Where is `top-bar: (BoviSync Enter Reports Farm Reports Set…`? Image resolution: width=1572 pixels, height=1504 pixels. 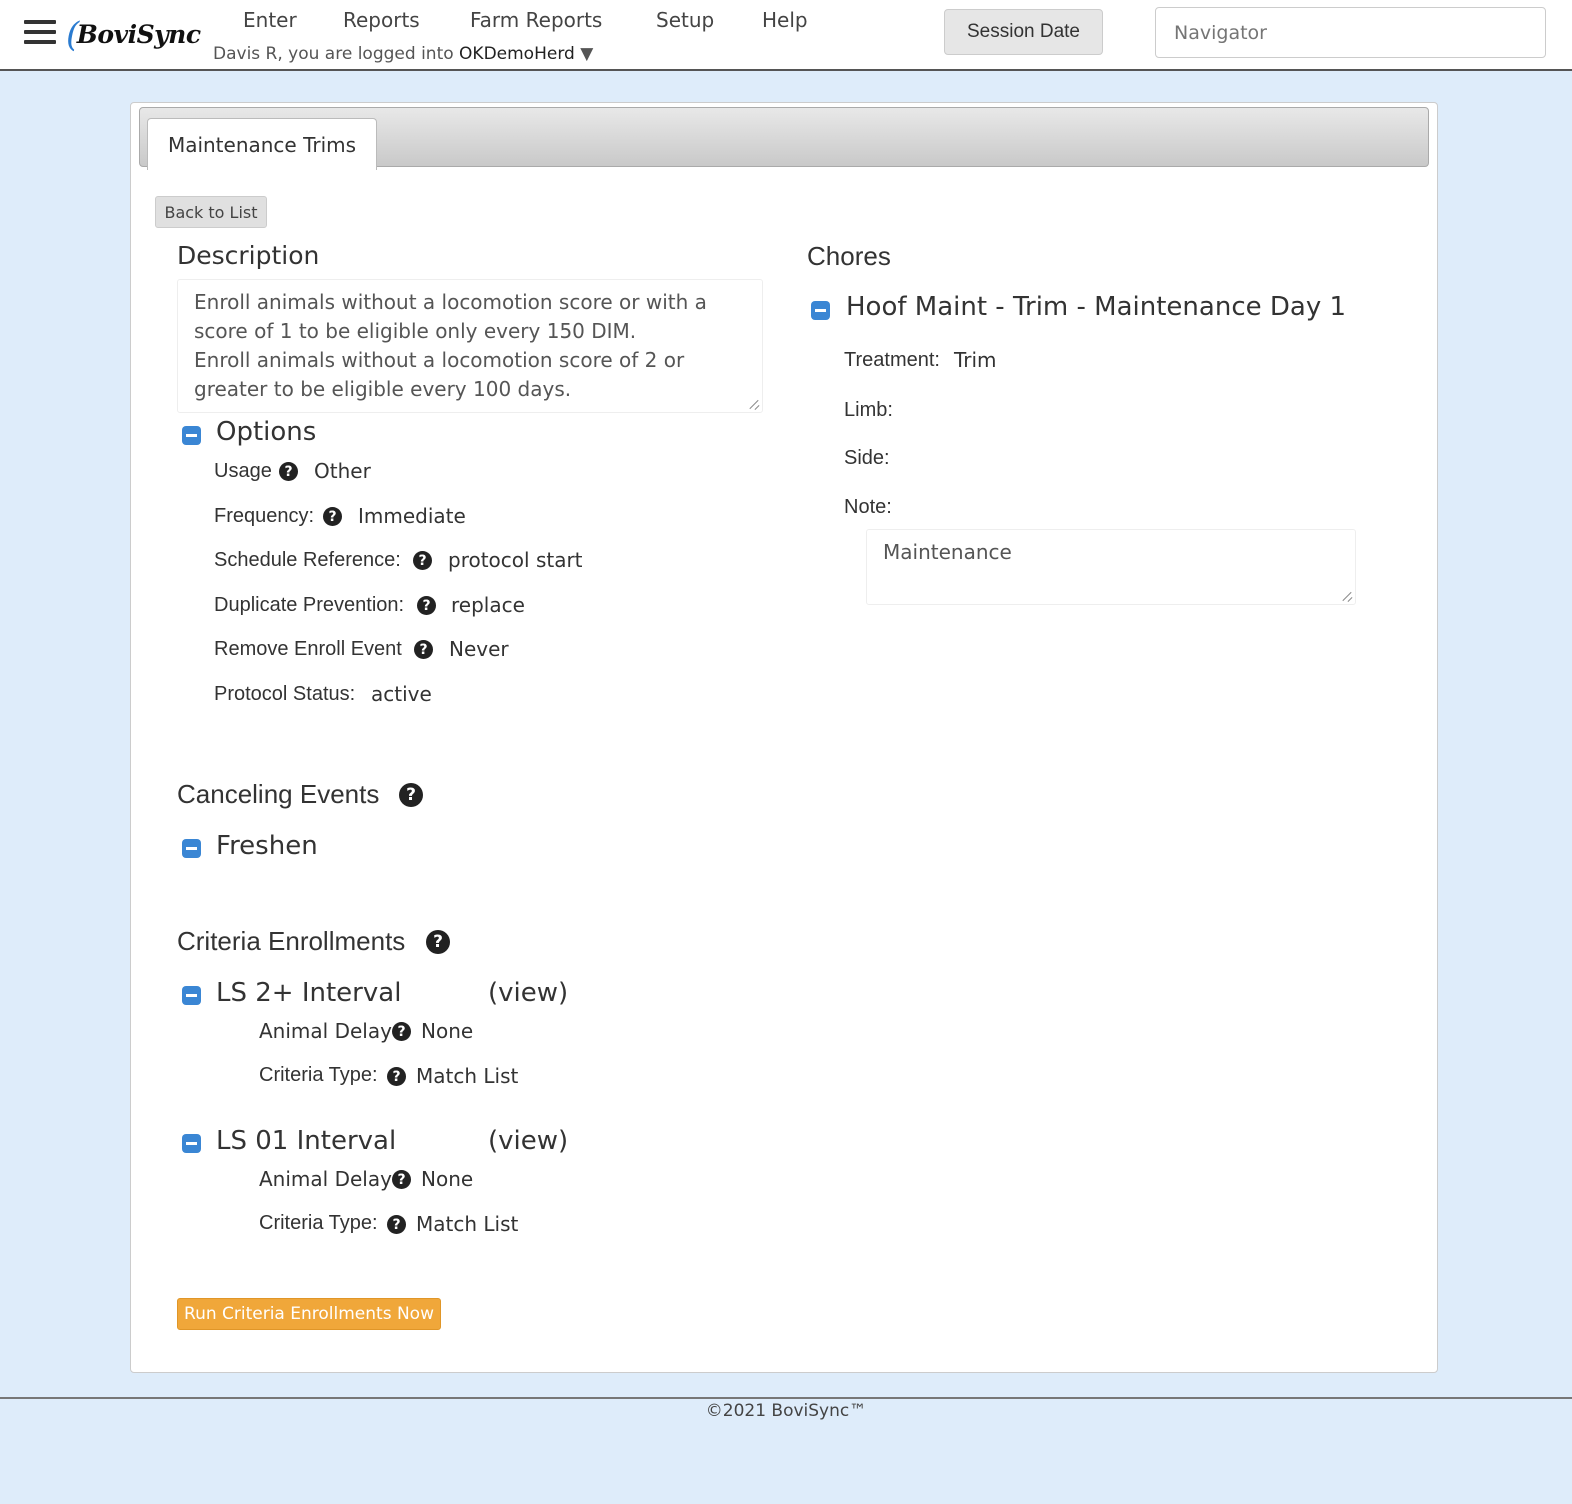 top-bar: (BoviSync Enter Reports Farm Reports Set… is located at coordinates (786, 35).